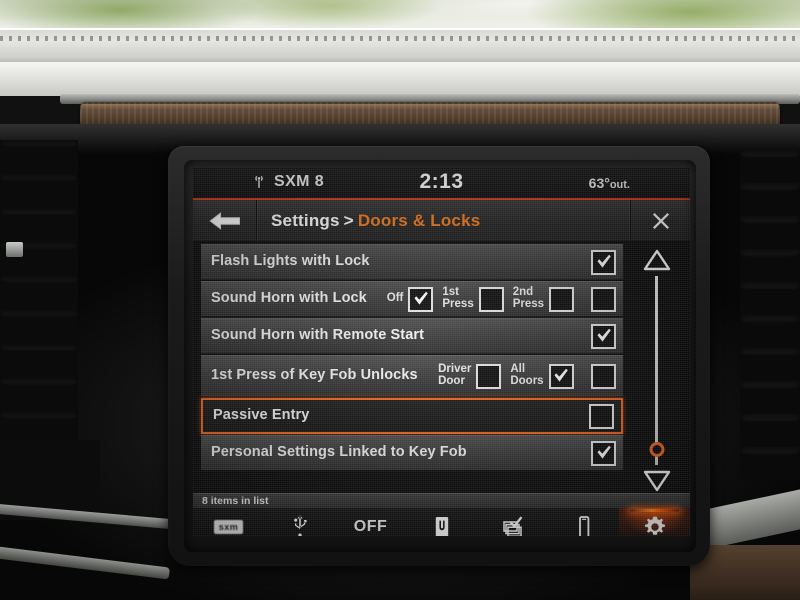  I want to click on dash-stitching, so click(400, 38).